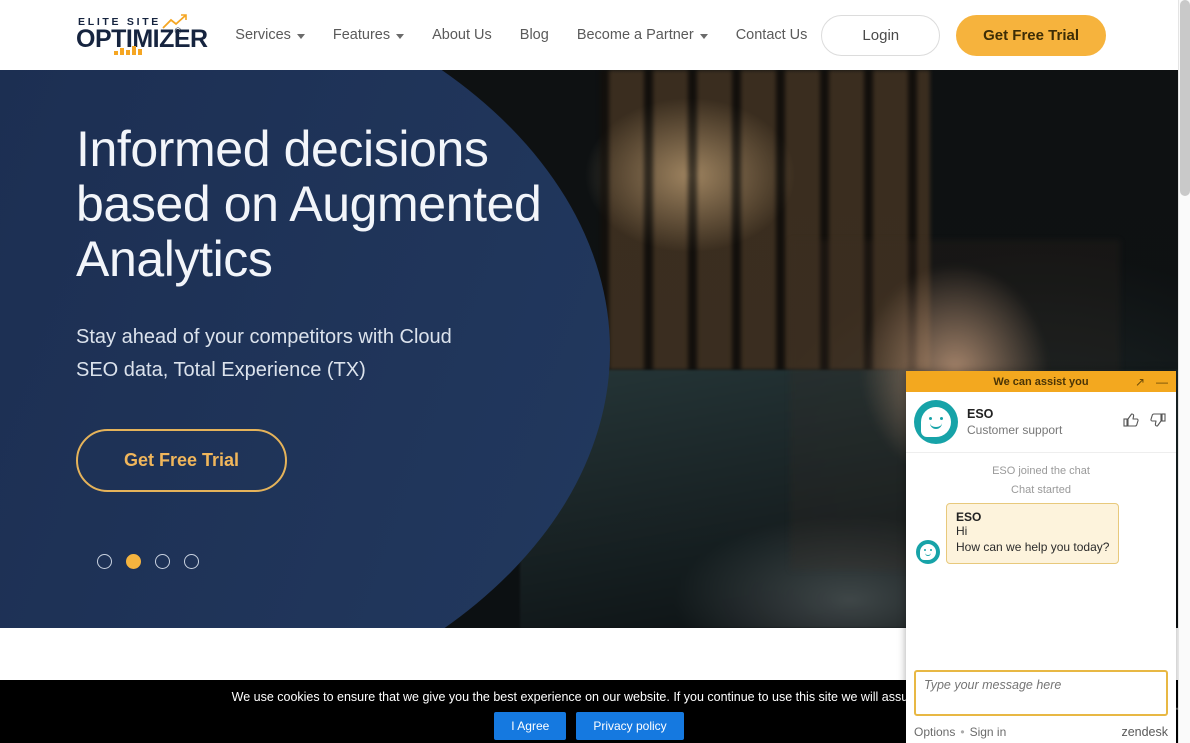 The image size is (1190, 743). I want to click on chat-footer: Options • Sign in zendesk, so click(1041, 703).